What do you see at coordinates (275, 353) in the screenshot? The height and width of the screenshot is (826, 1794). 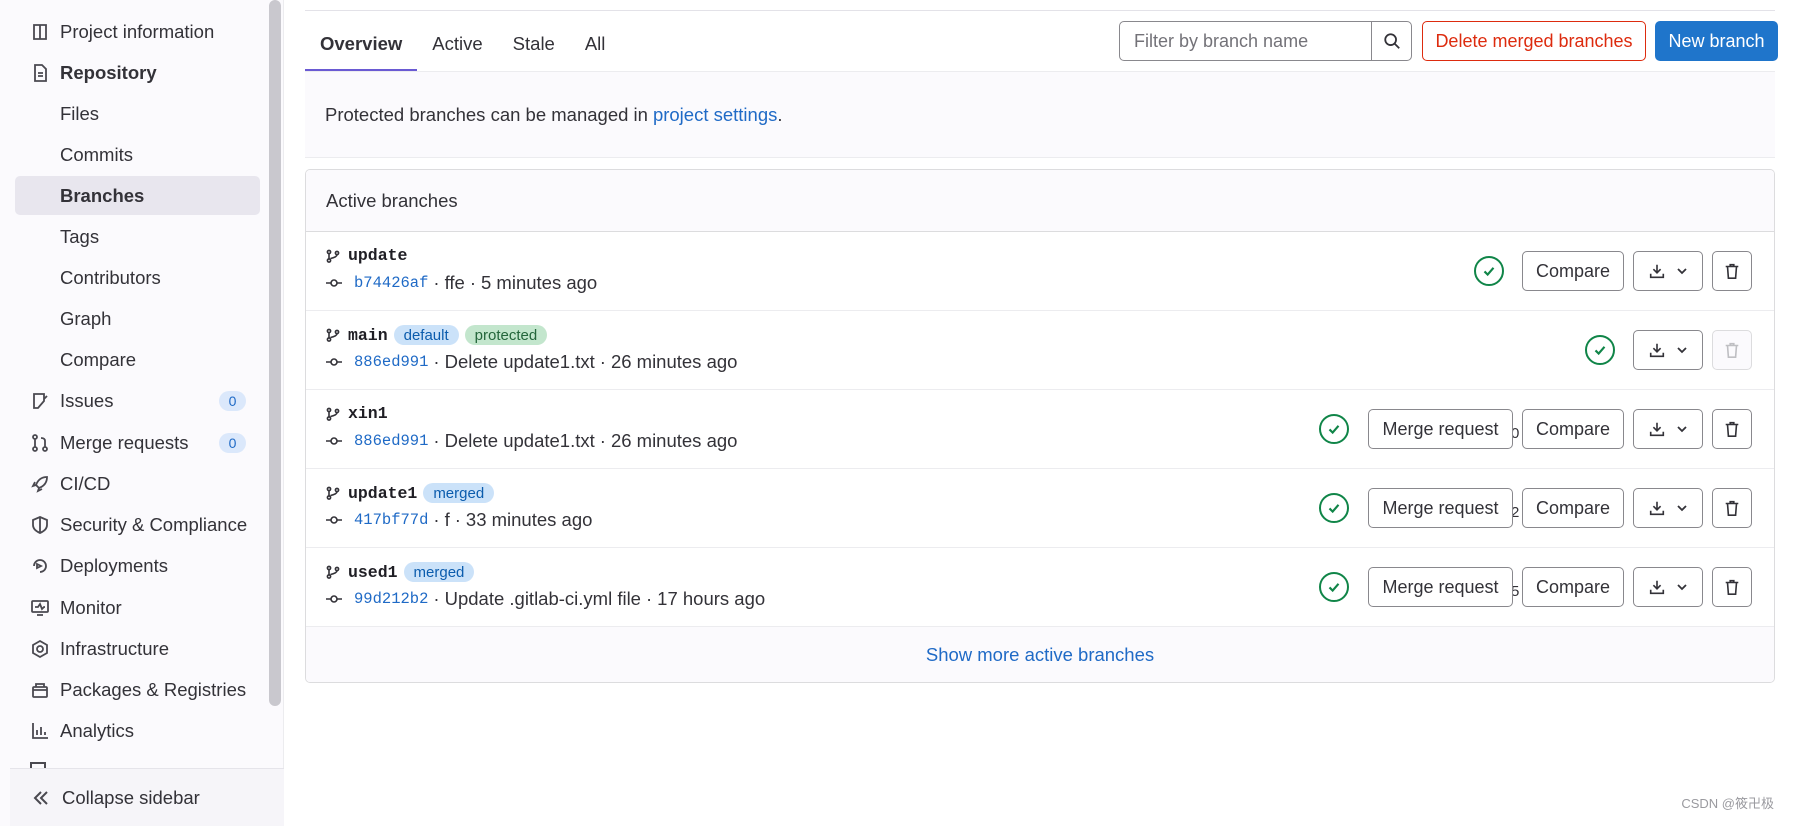 I see `sidebar-scrollbar` at bounding box center [275, 353].